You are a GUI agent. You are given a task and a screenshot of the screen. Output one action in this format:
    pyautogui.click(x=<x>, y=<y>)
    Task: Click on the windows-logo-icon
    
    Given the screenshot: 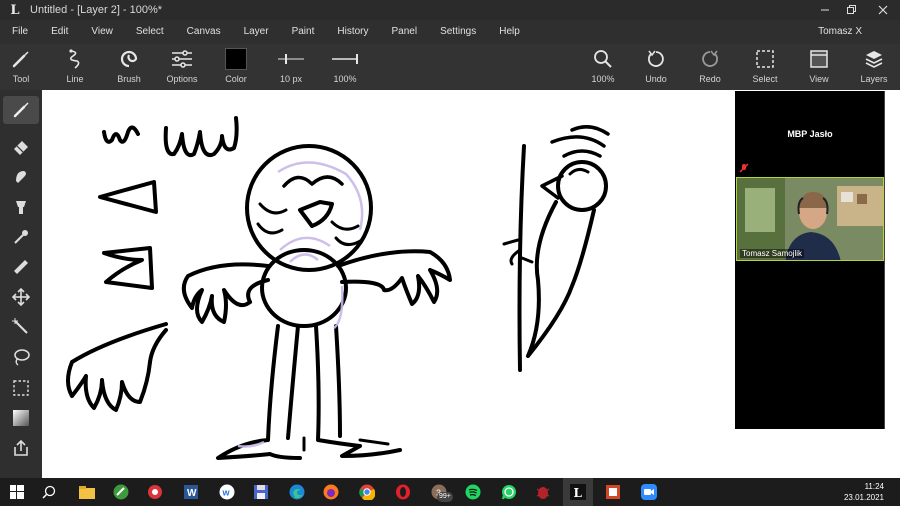 What is the action you would take?
    pyautogui.click(x=17, y=492)
    